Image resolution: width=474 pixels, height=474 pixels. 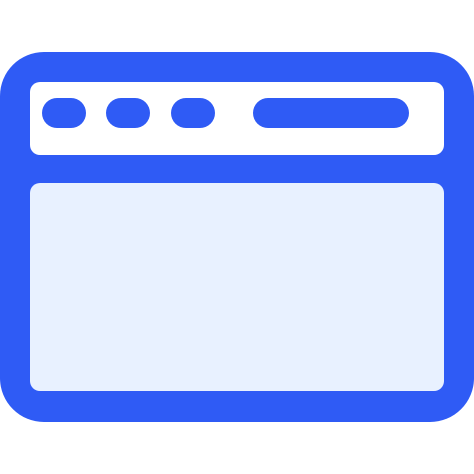 I want to click on address-bar, so click(x=331, y=113).